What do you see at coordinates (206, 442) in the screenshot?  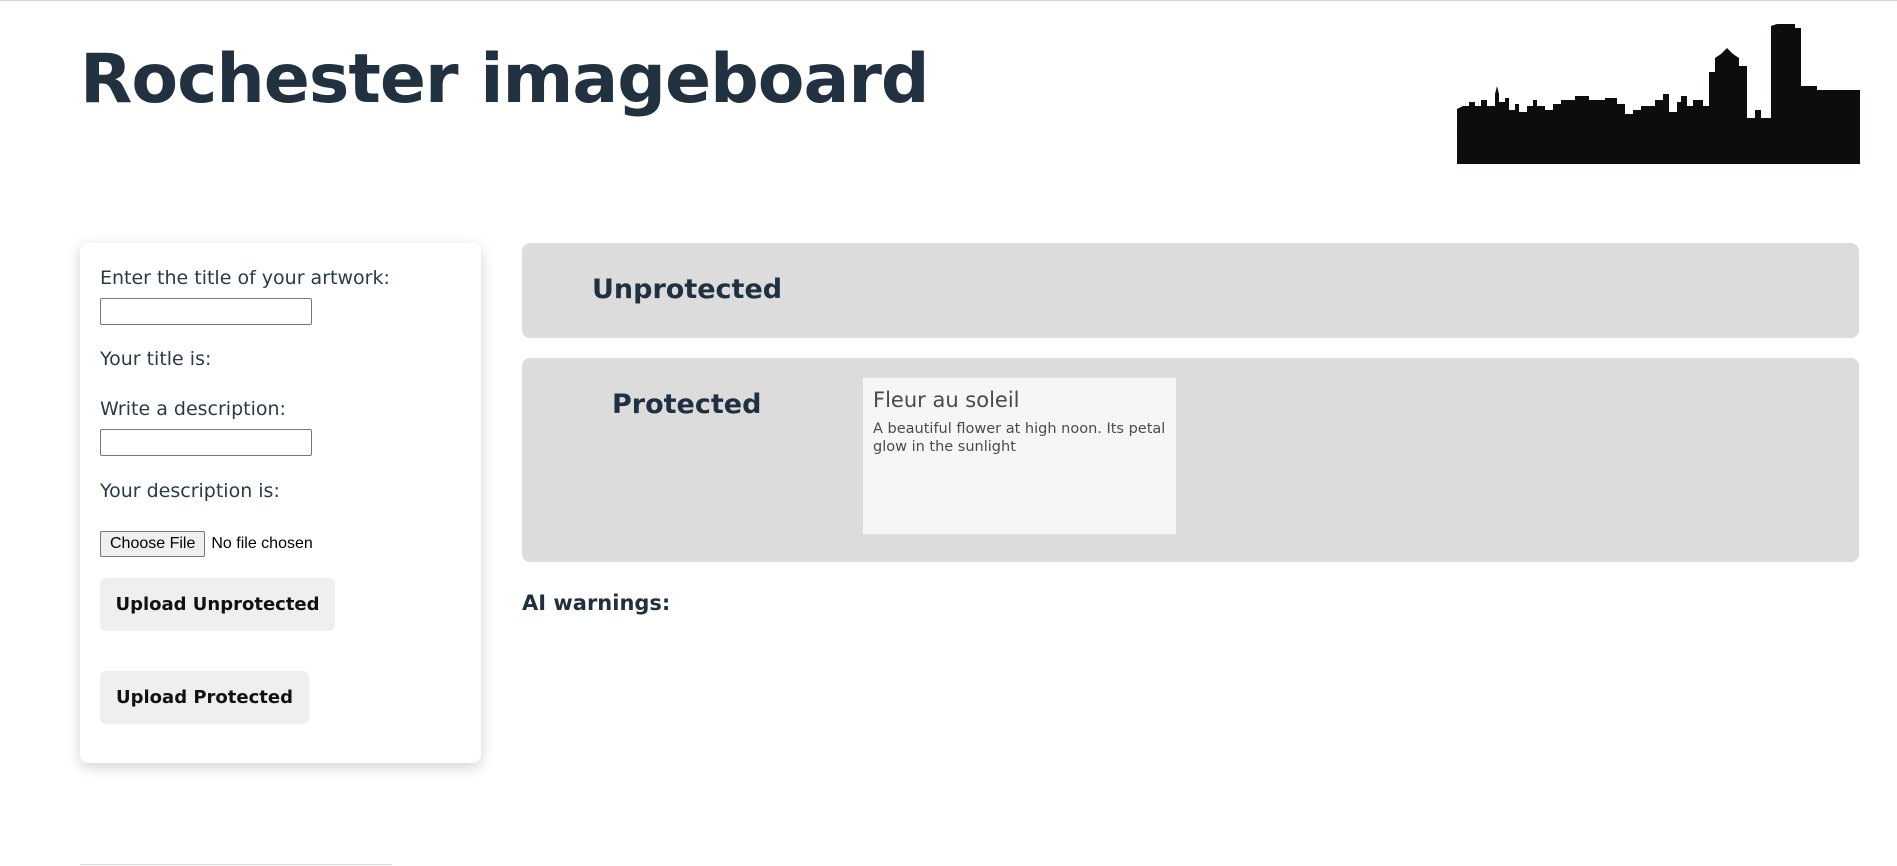 I see `description-input` at bounding box center [206, 442].